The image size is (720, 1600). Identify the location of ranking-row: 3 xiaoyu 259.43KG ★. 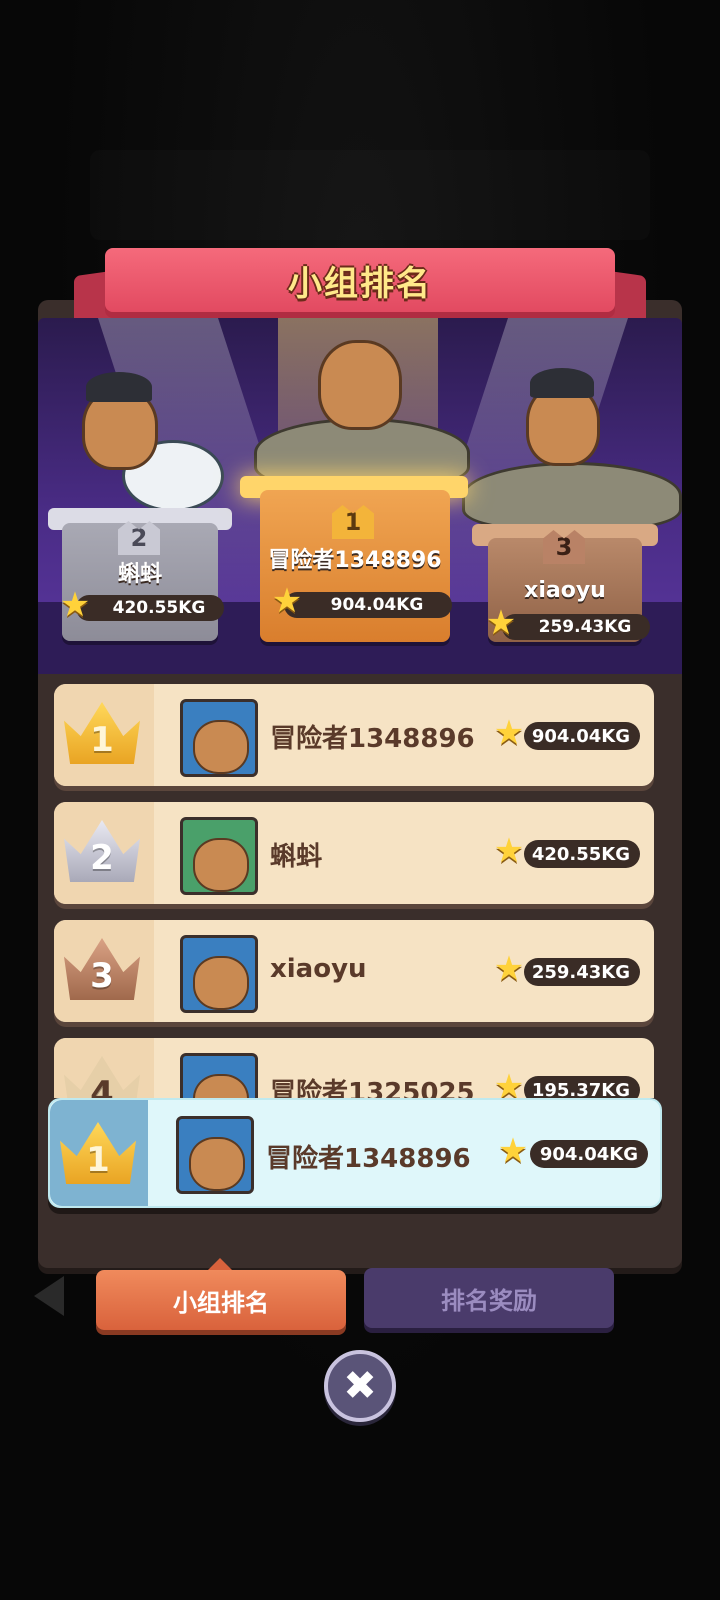
(354, 971).